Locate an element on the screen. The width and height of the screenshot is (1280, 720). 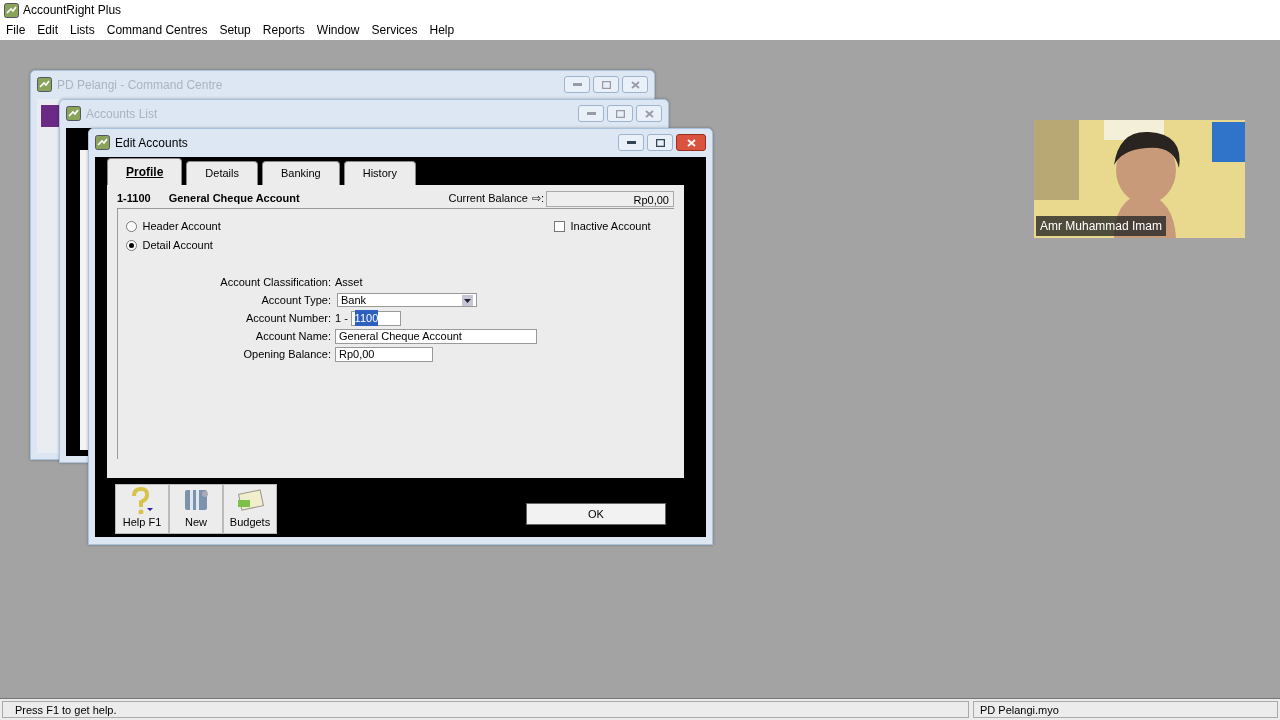
radio-label: Header Account is located at coordinates (181, 226).